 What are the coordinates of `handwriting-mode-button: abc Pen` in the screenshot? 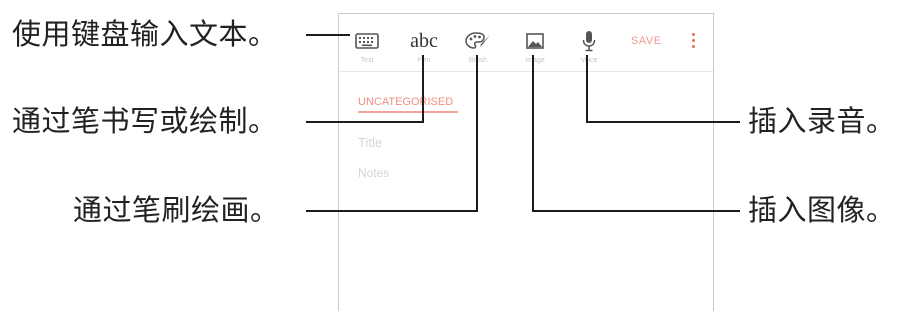 It's located at (424, 47).